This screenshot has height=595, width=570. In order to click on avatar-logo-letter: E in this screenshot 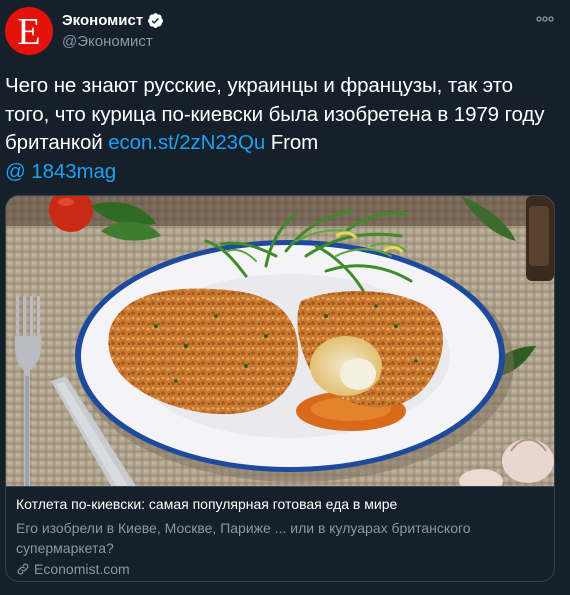, I will do `click(29, 32)`.